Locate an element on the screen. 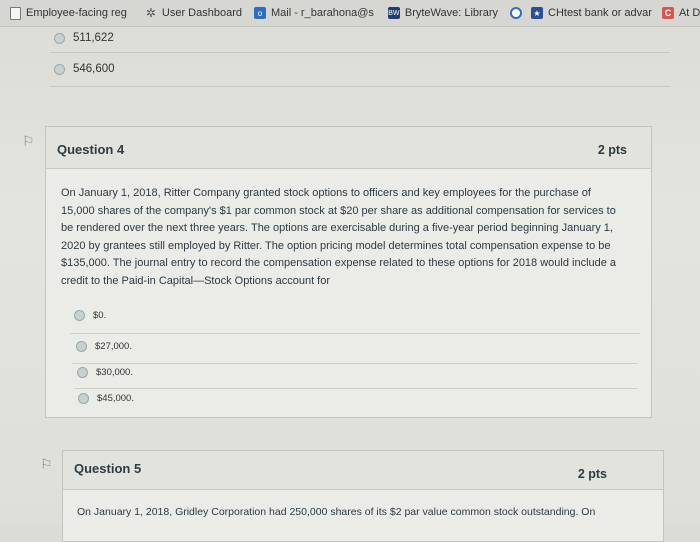  bookmark-employee-facing: Employee-facing reg is located at coordinates (68, 13).